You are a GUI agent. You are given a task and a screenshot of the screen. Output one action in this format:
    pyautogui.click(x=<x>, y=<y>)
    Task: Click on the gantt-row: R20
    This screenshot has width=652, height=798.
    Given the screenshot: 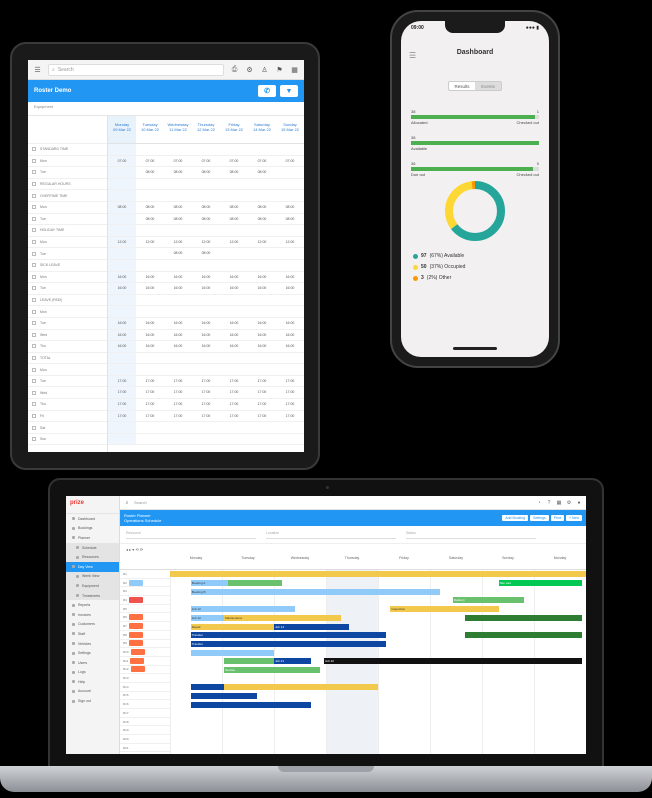 What is the action you would take?
    pyautogui.click(x=145, y=739)
    